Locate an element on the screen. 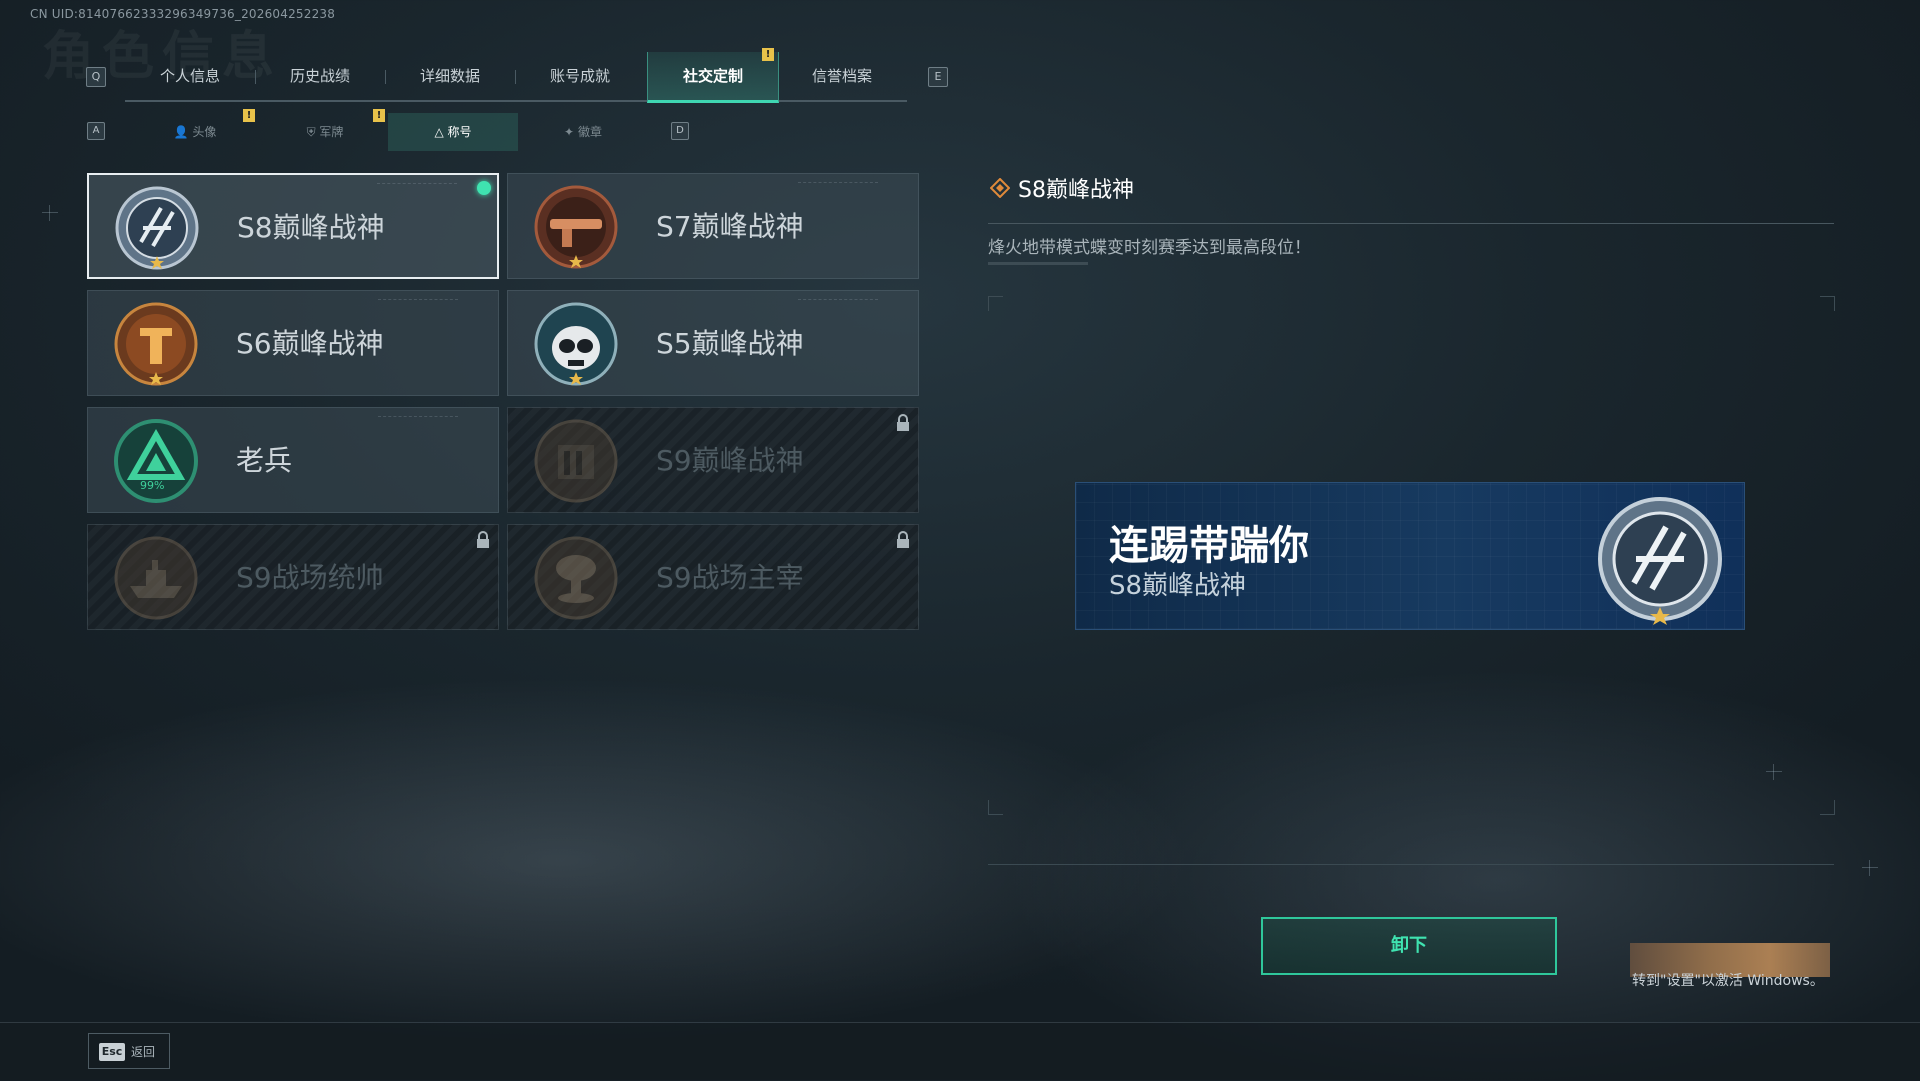 The image size is (1920, 1081). person-icon: 👤 is located at coordinates (181, 132).